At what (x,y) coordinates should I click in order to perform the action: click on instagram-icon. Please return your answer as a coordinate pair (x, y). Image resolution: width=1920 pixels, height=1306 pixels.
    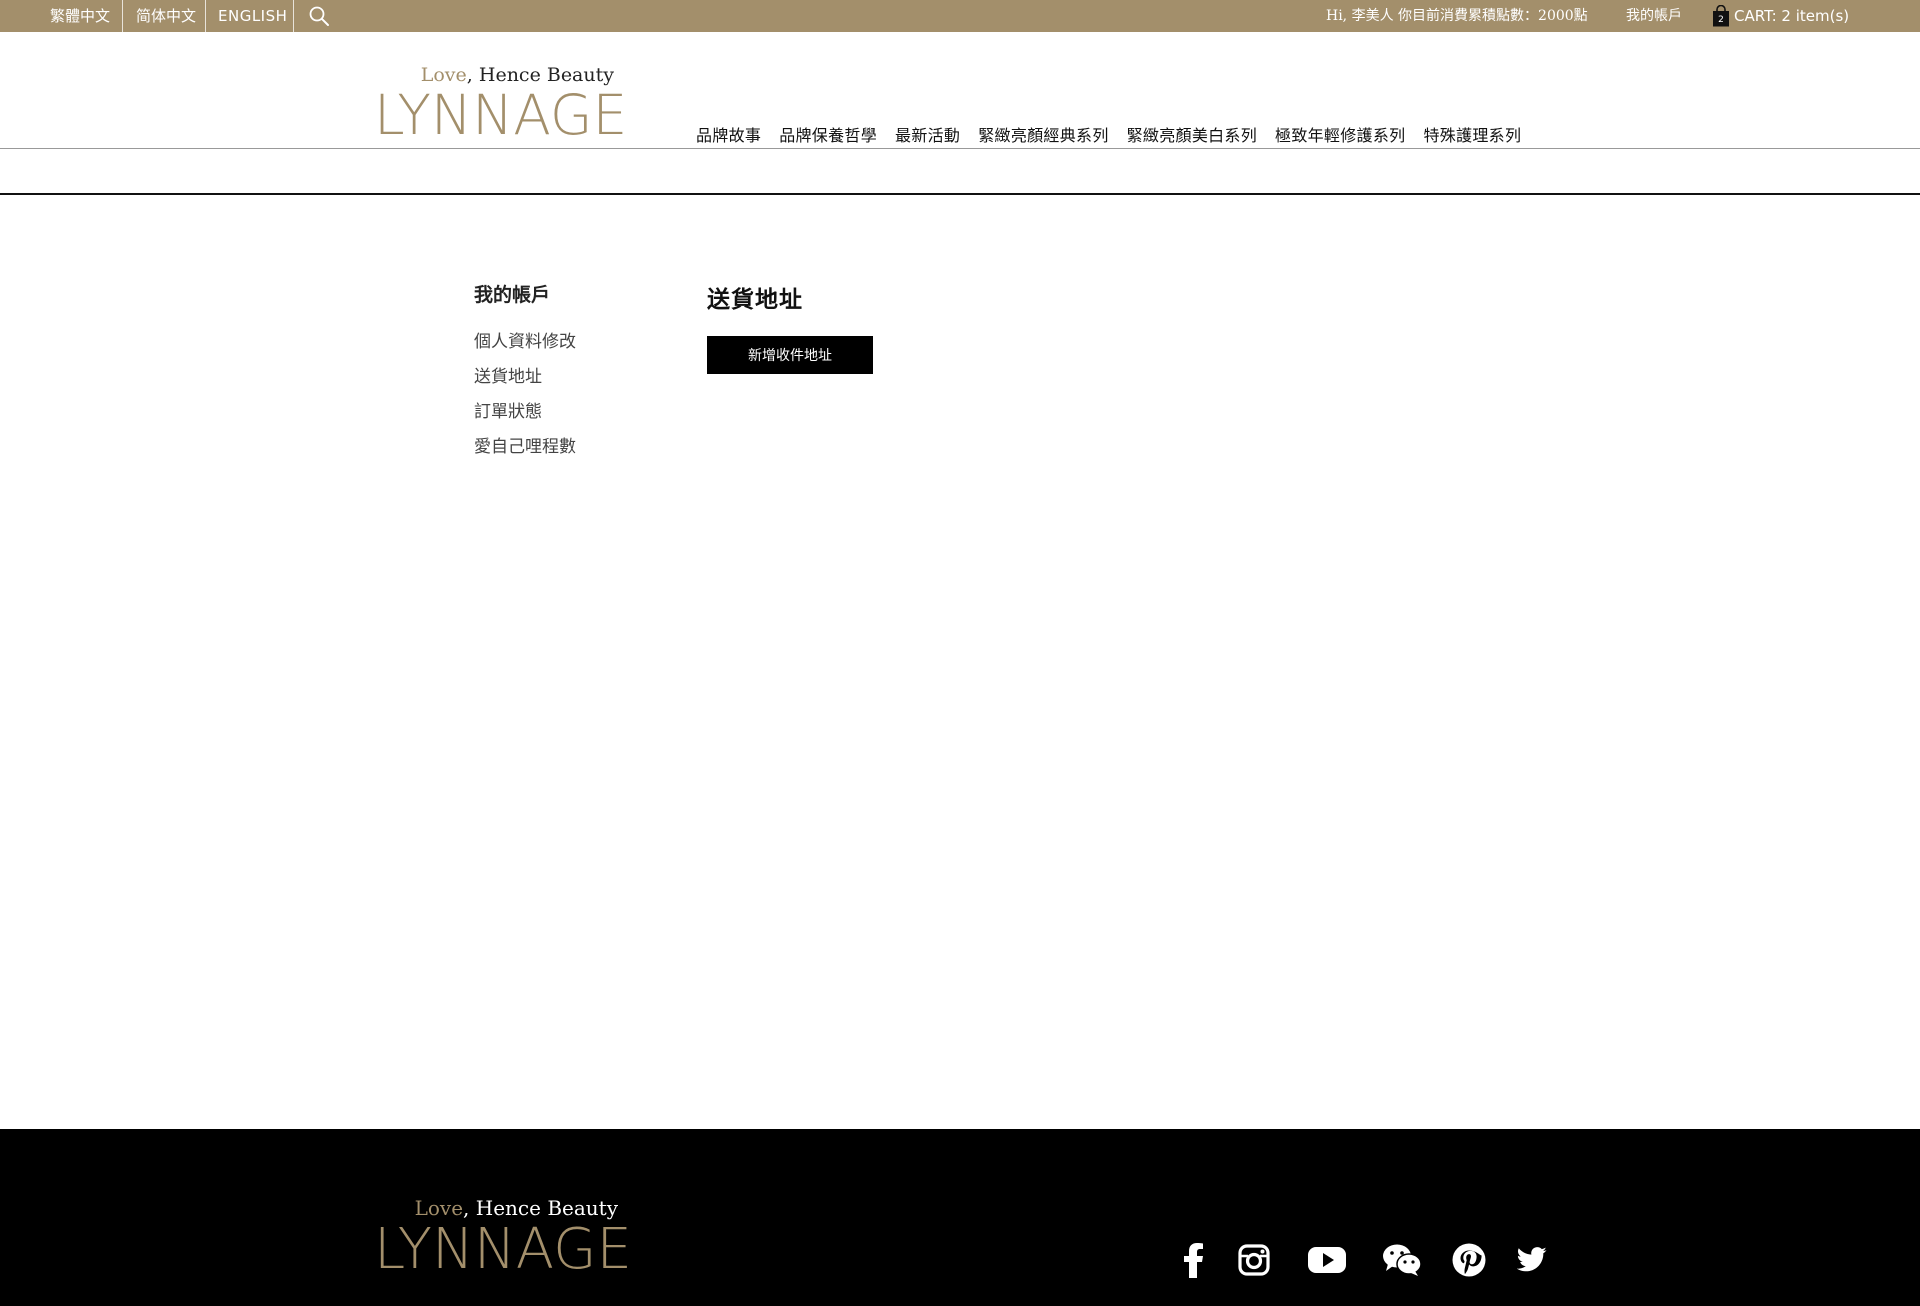
    Looking at the image, I should click on (1254, 1260).